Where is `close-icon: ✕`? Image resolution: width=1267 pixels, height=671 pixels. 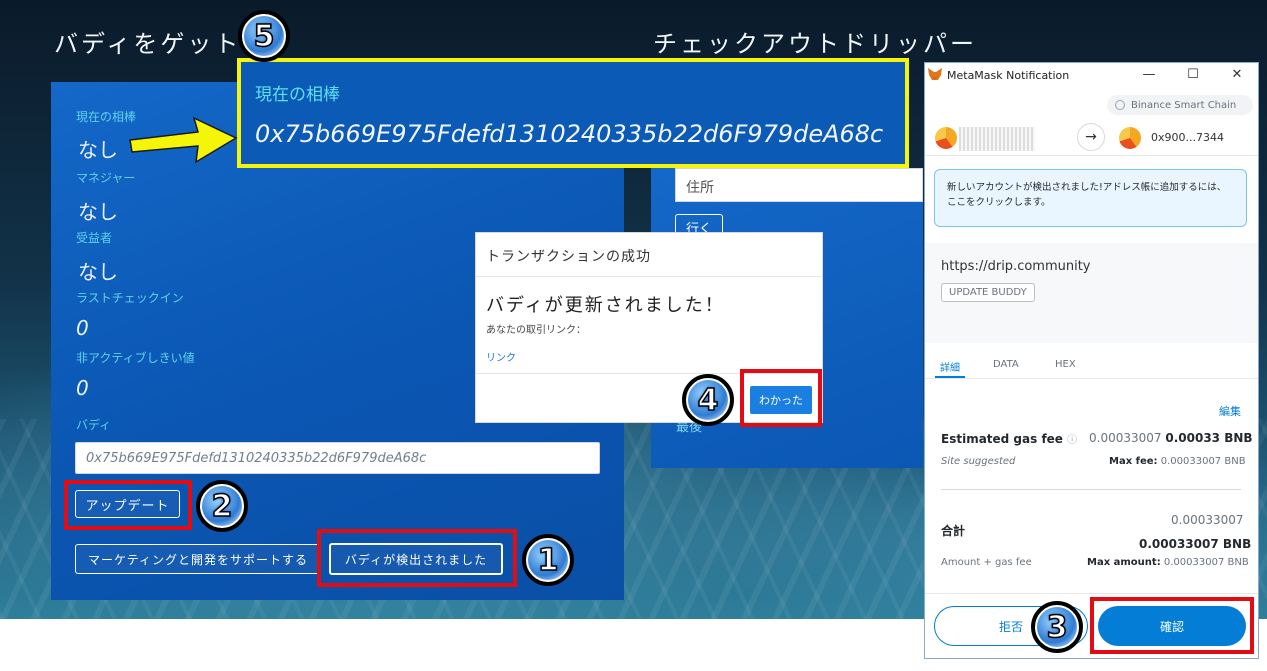
close-icon: ✕ is located at coordinates (1237, 74).